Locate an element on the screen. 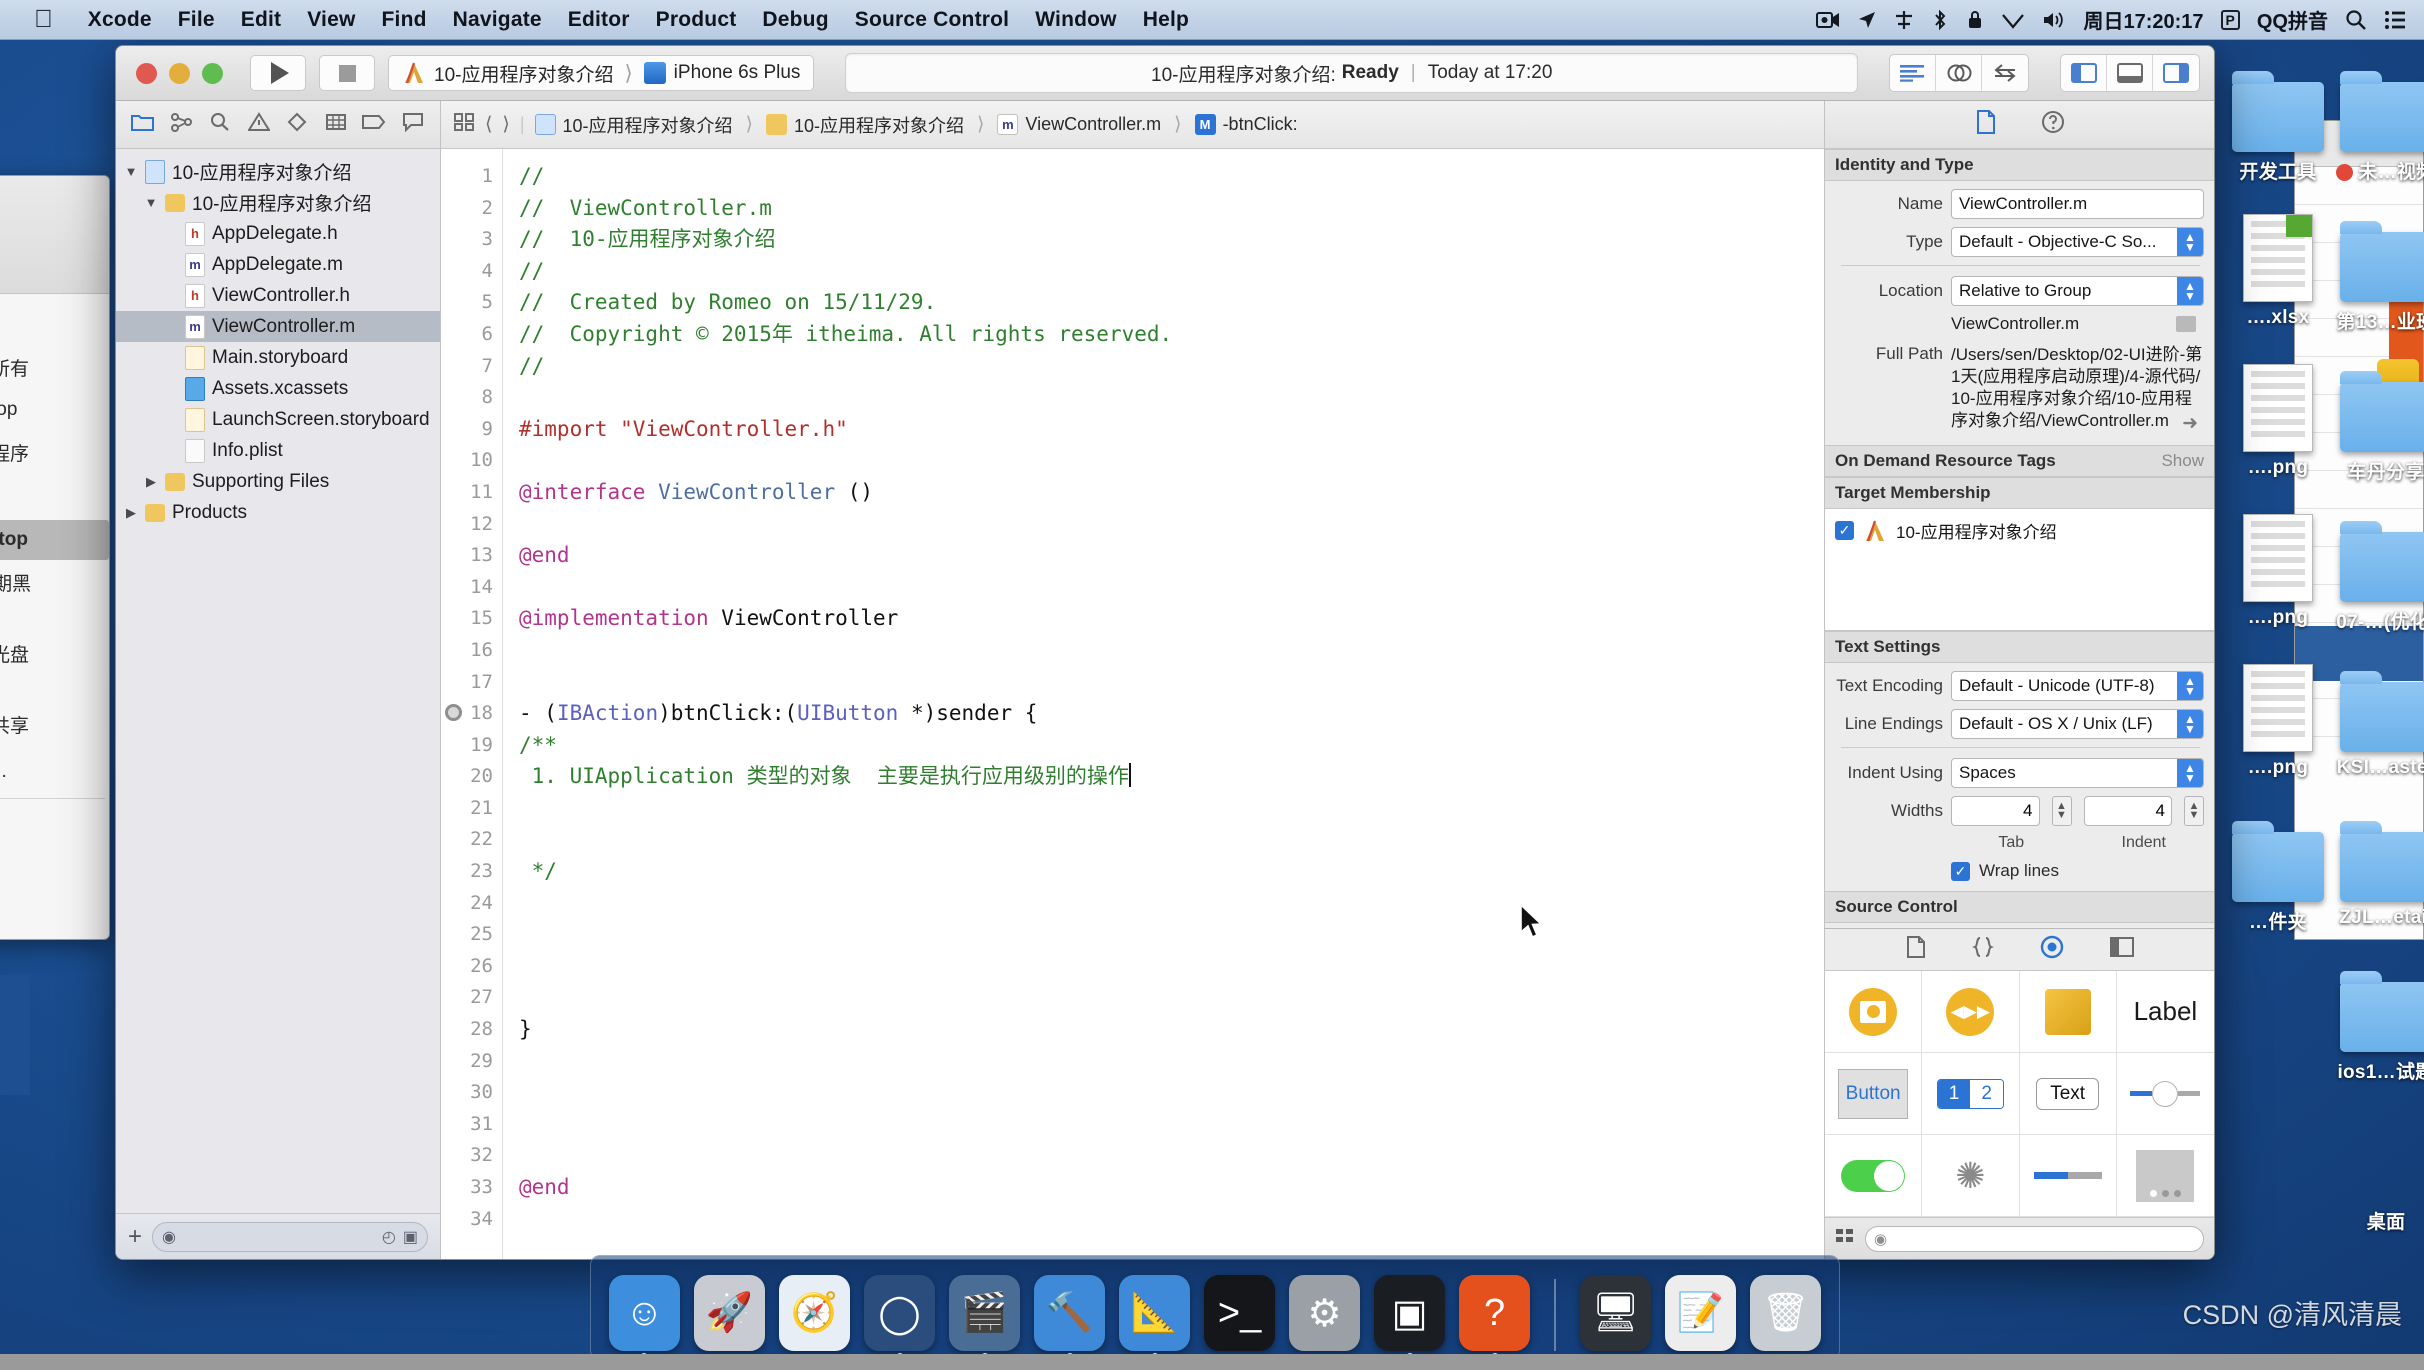 This screenshot has height=1370, width=2424. file-inspector-icon is located at coordinates (1986, 124).